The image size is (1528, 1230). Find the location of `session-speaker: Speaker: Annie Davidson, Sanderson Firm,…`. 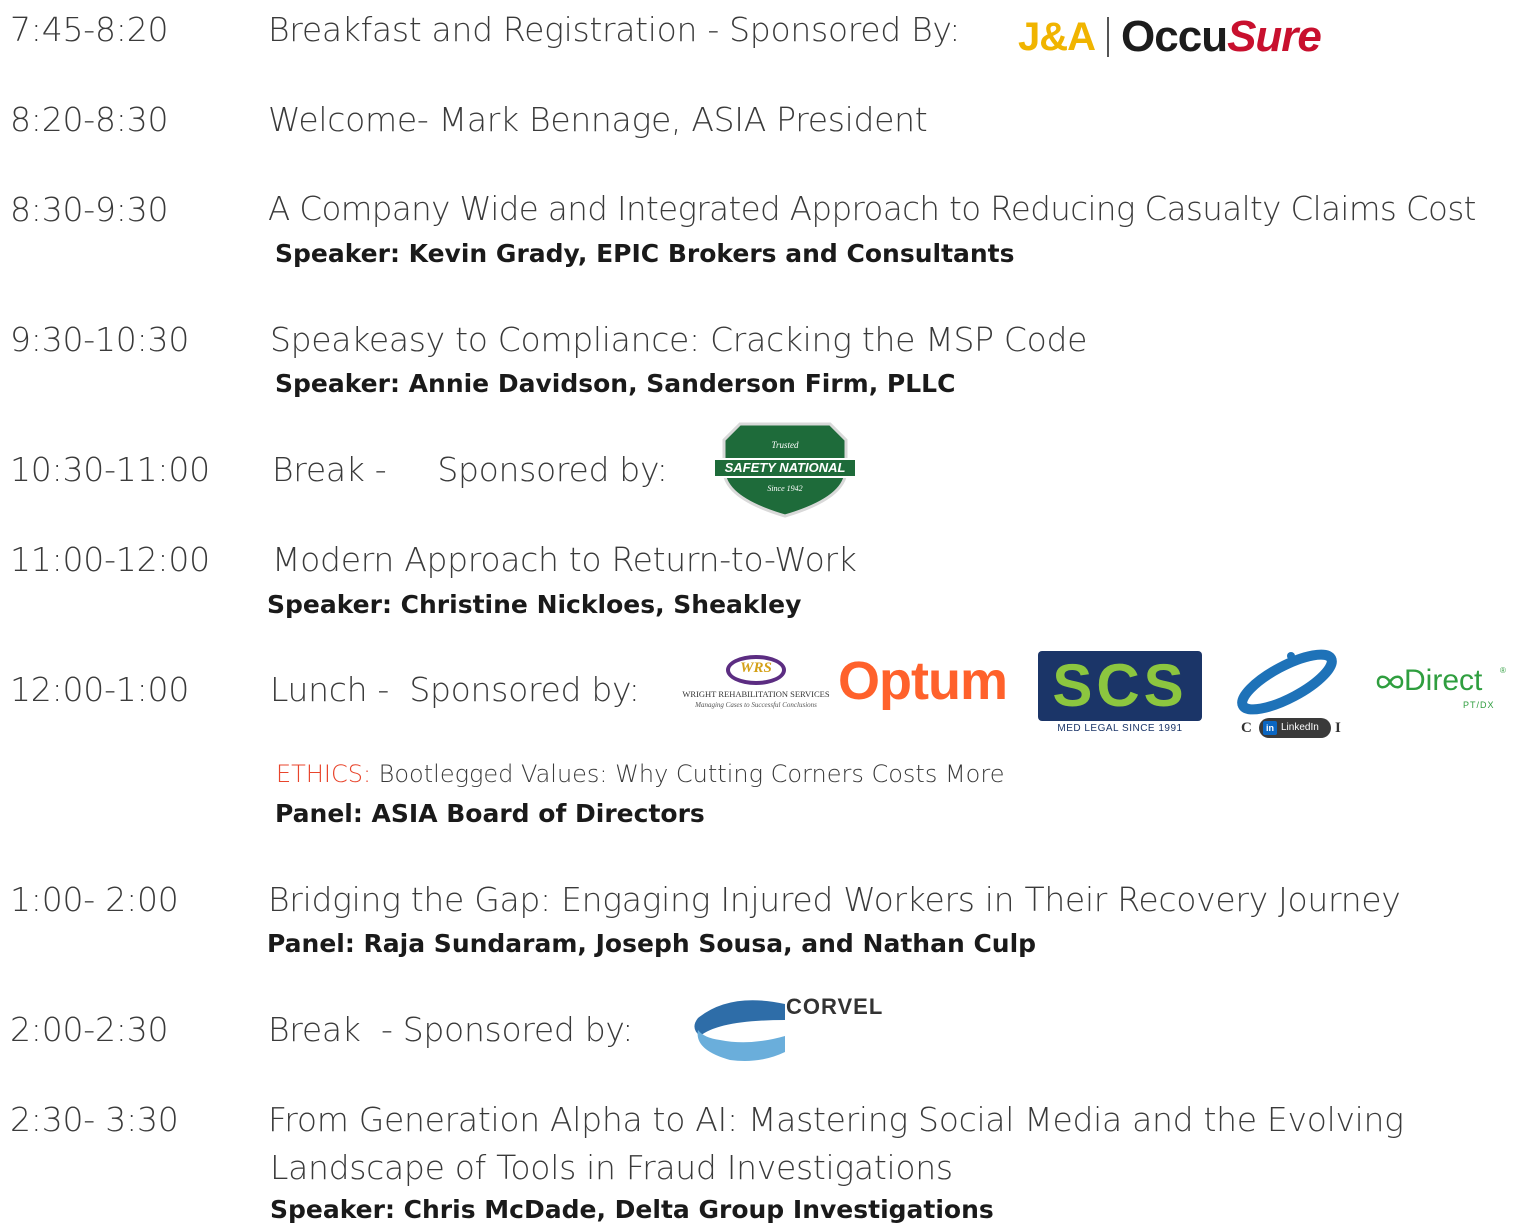

session-speaker: Speaker: Annie Davidson, Sanderson Firm,… is located at coordinates (615, 383).